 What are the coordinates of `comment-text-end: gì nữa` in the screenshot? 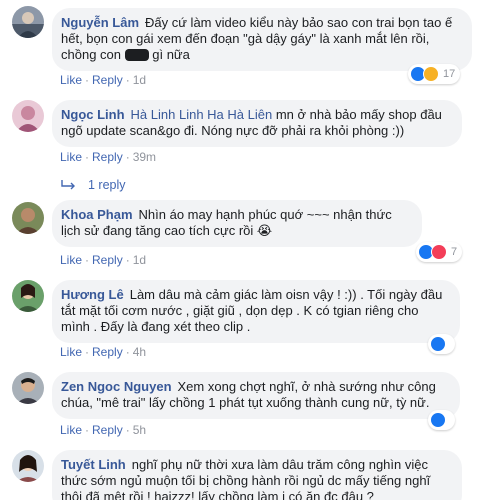 It's located at (171, 54).